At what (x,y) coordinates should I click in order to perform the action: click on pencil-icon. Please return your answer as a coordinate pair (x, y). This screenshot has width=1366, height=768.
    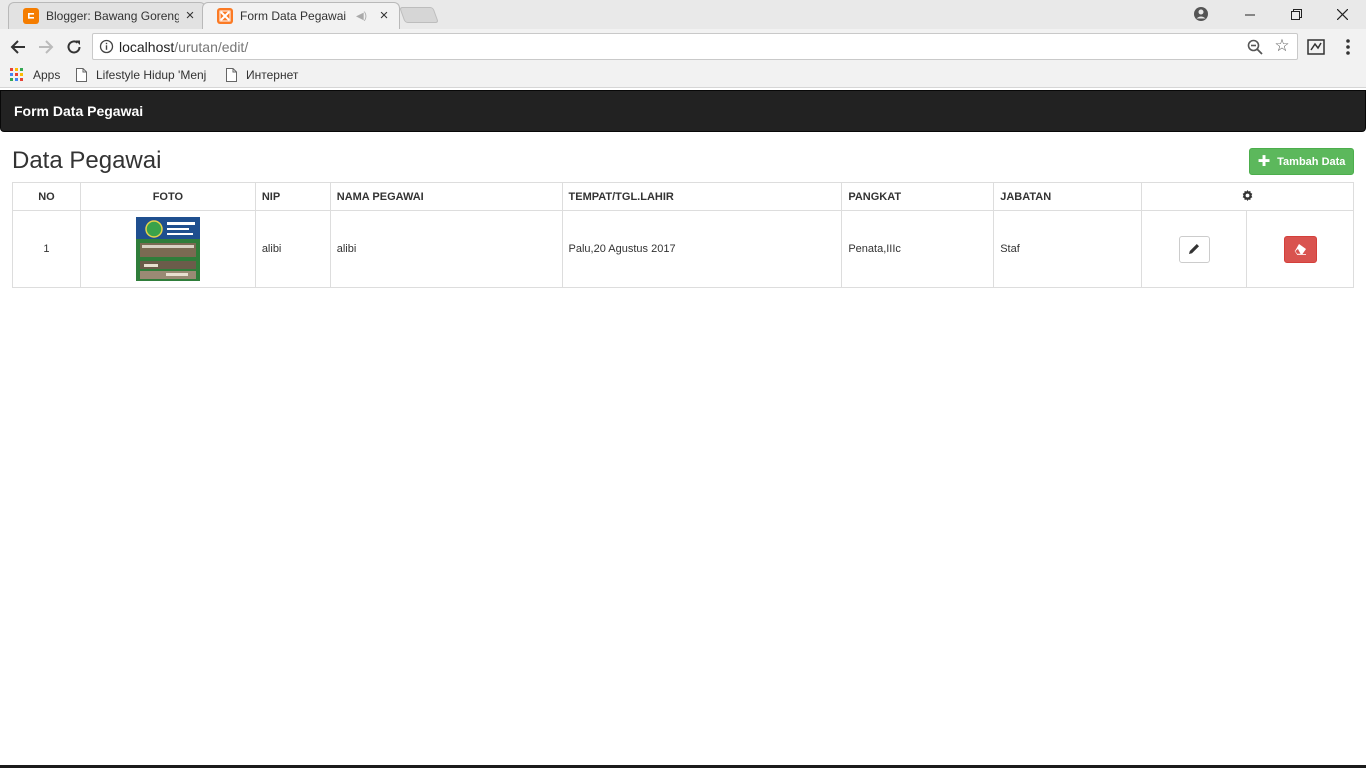
    Looking at the image, I should click on (1194, 249).